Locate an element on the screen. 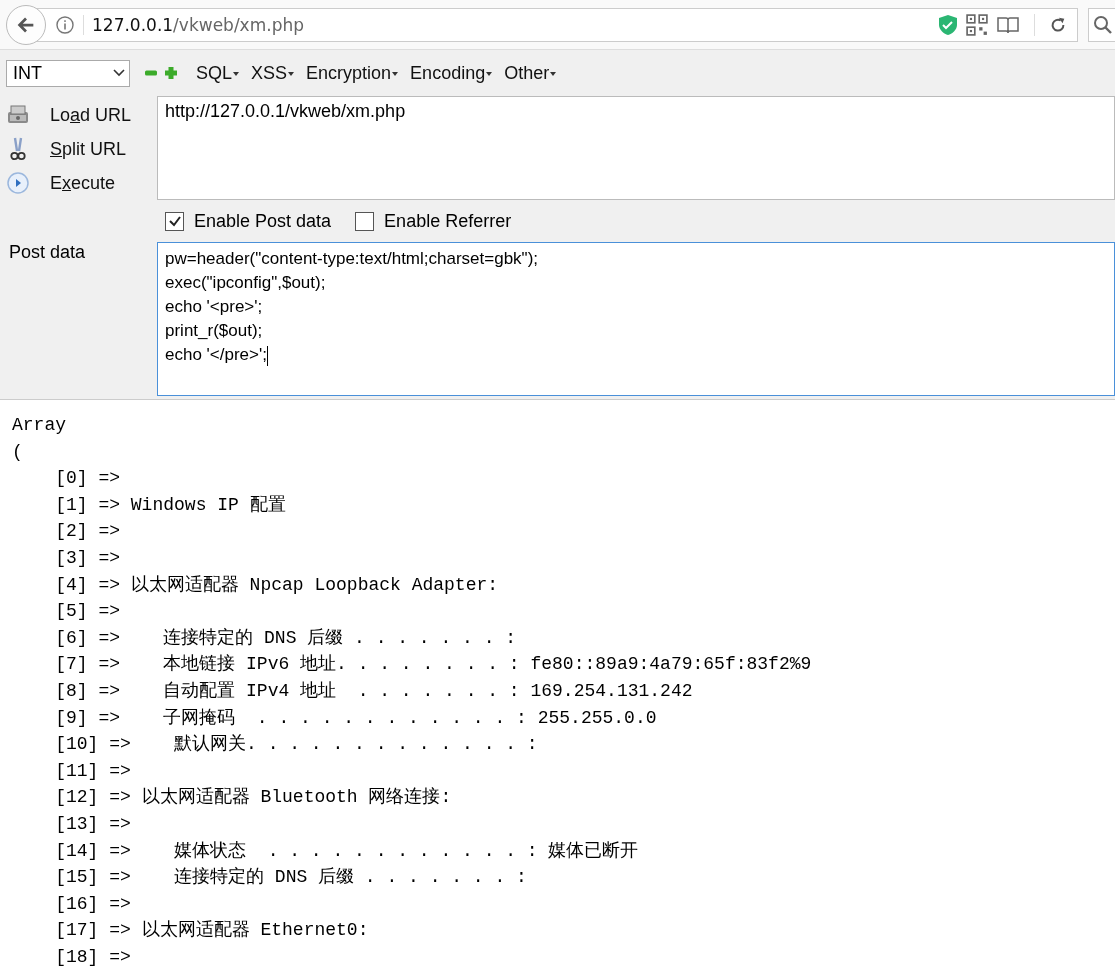 Image resolution: width=1115 pixels, height=968 pixels. output-line: [11] => is located at coordinates (93, 771).